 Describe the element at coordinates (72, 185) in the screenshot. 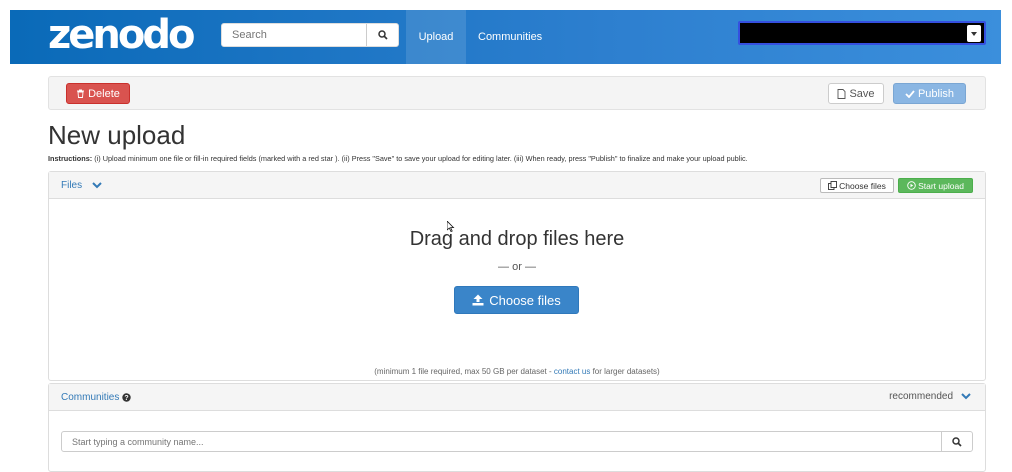

I see `files-heading: Files` at that location.